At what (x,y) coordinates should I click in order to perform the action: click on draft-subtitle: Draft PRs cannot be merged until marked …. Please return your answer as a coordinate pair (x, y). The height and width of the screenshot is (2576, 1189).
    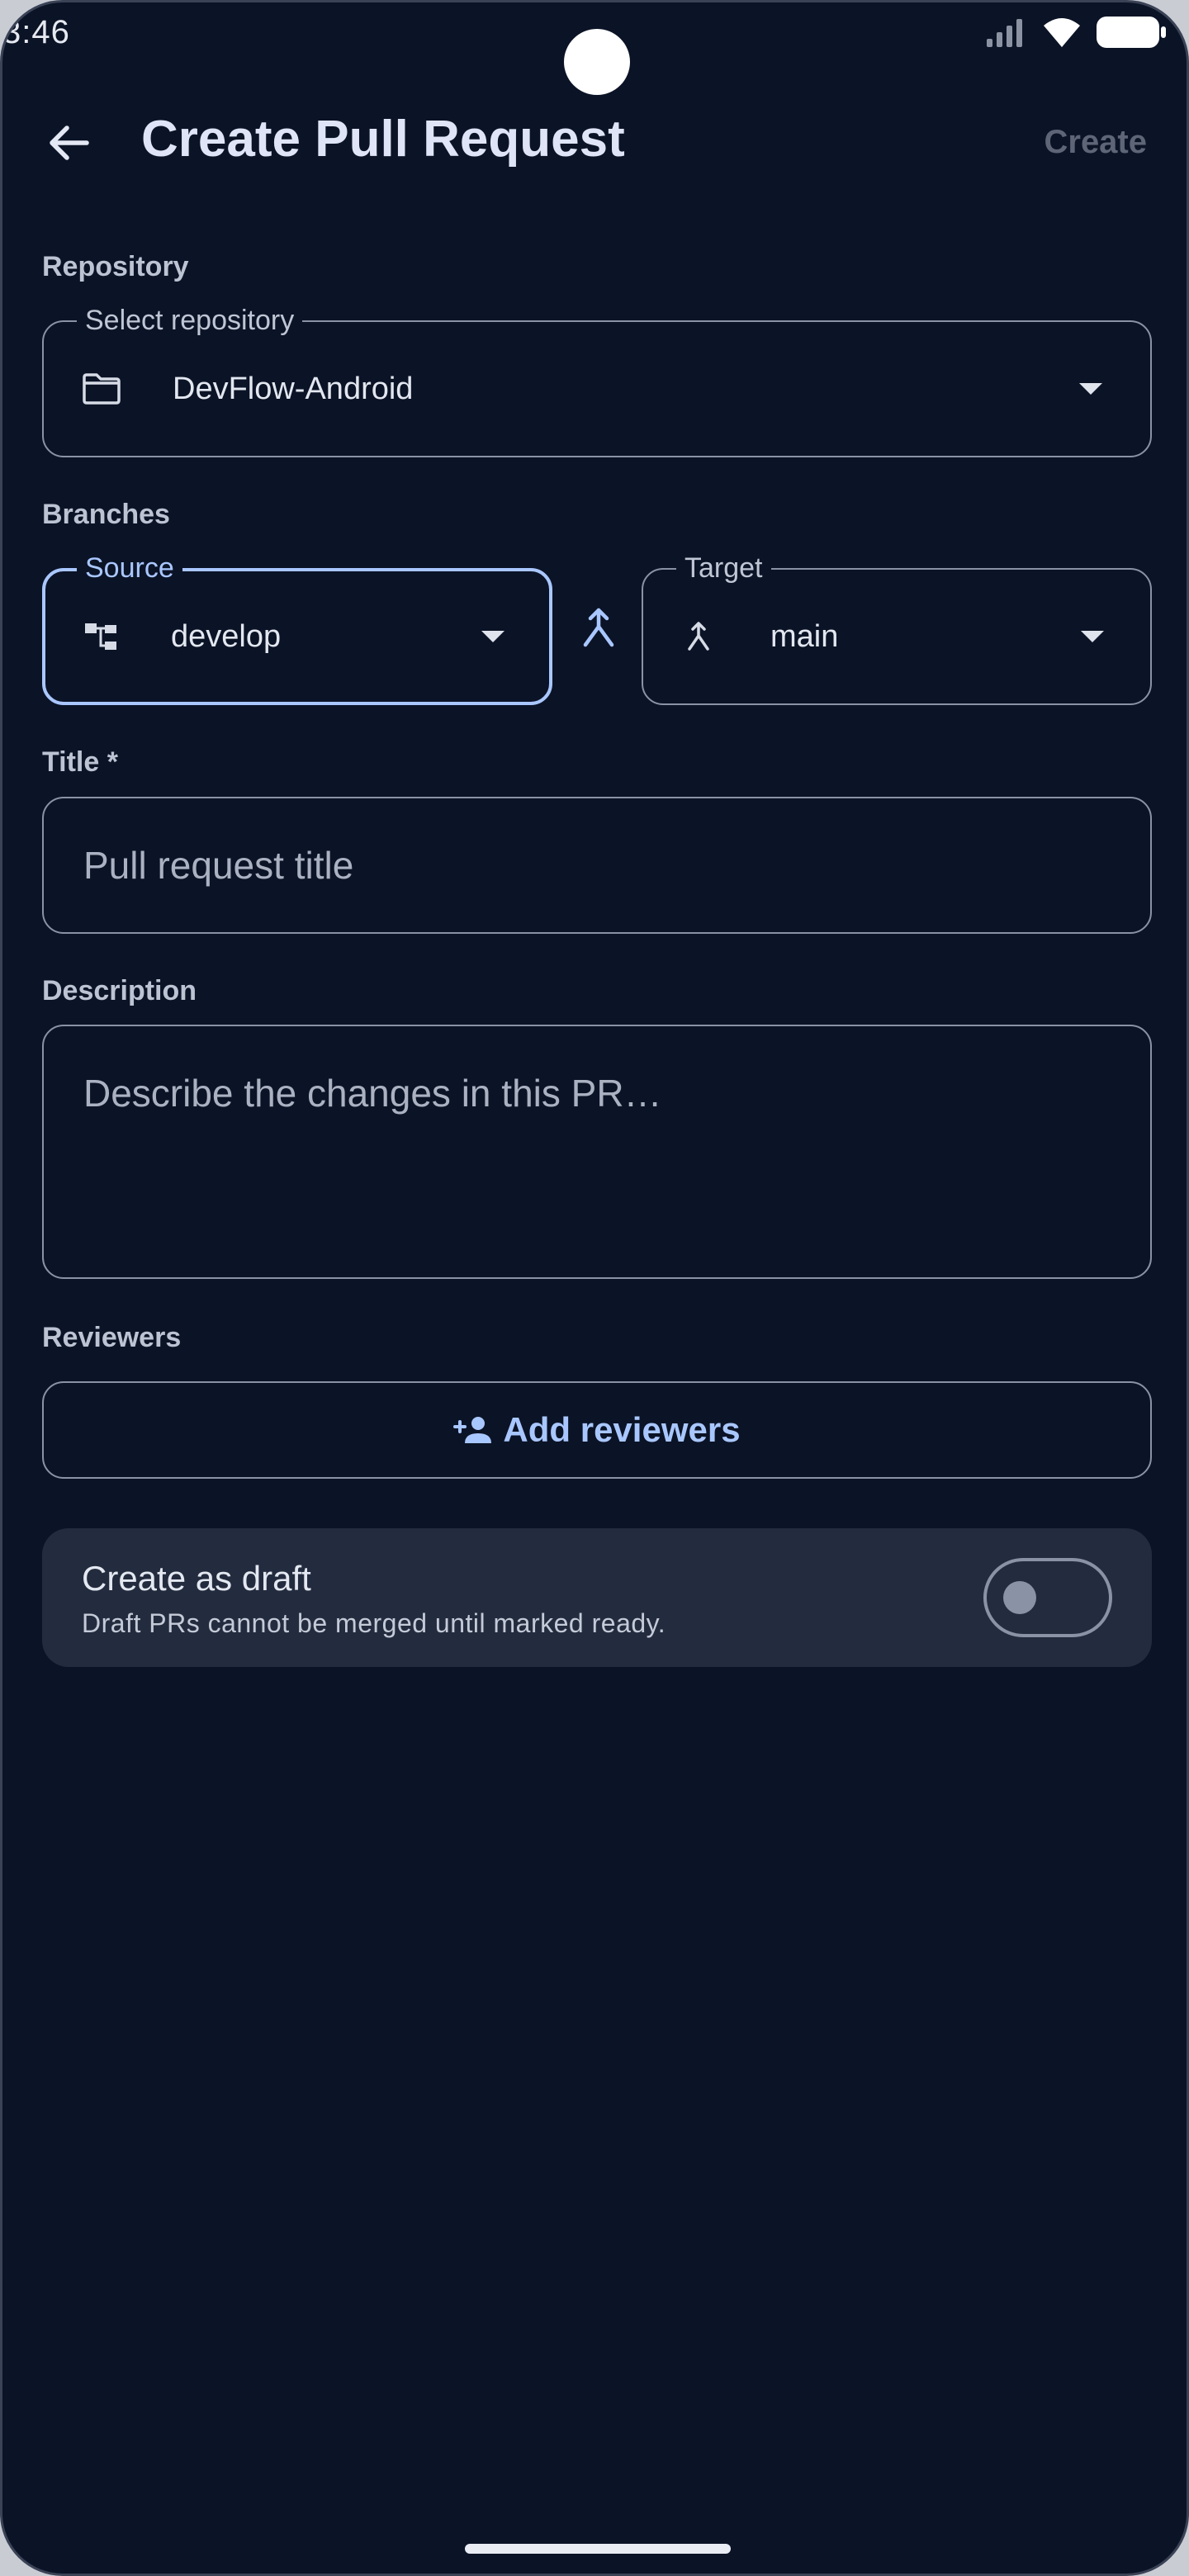
    Looking at the image, I should click on (374, 1623).